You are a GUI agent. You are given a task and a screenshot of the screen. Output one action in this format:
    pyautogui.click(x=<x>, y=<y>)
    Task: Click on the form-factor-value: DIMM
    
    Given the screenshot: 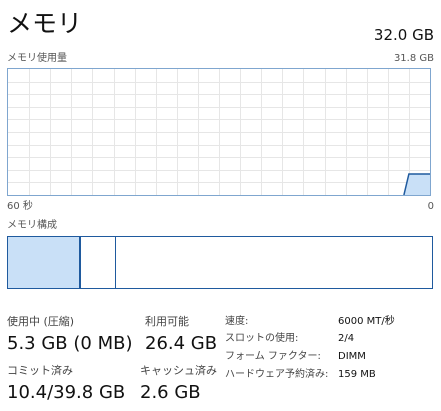 What is the action you would take?
    pyautogui.click(x=352, y=356)
    